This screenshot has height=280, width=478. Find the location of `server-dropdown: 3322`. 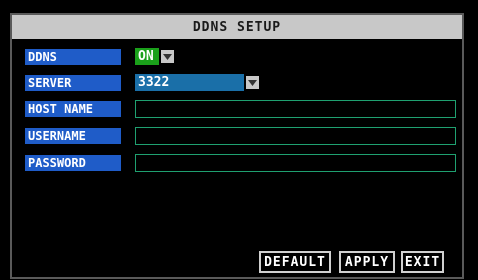

server-dropdown: 3322 is located at coordinates (197, 82).